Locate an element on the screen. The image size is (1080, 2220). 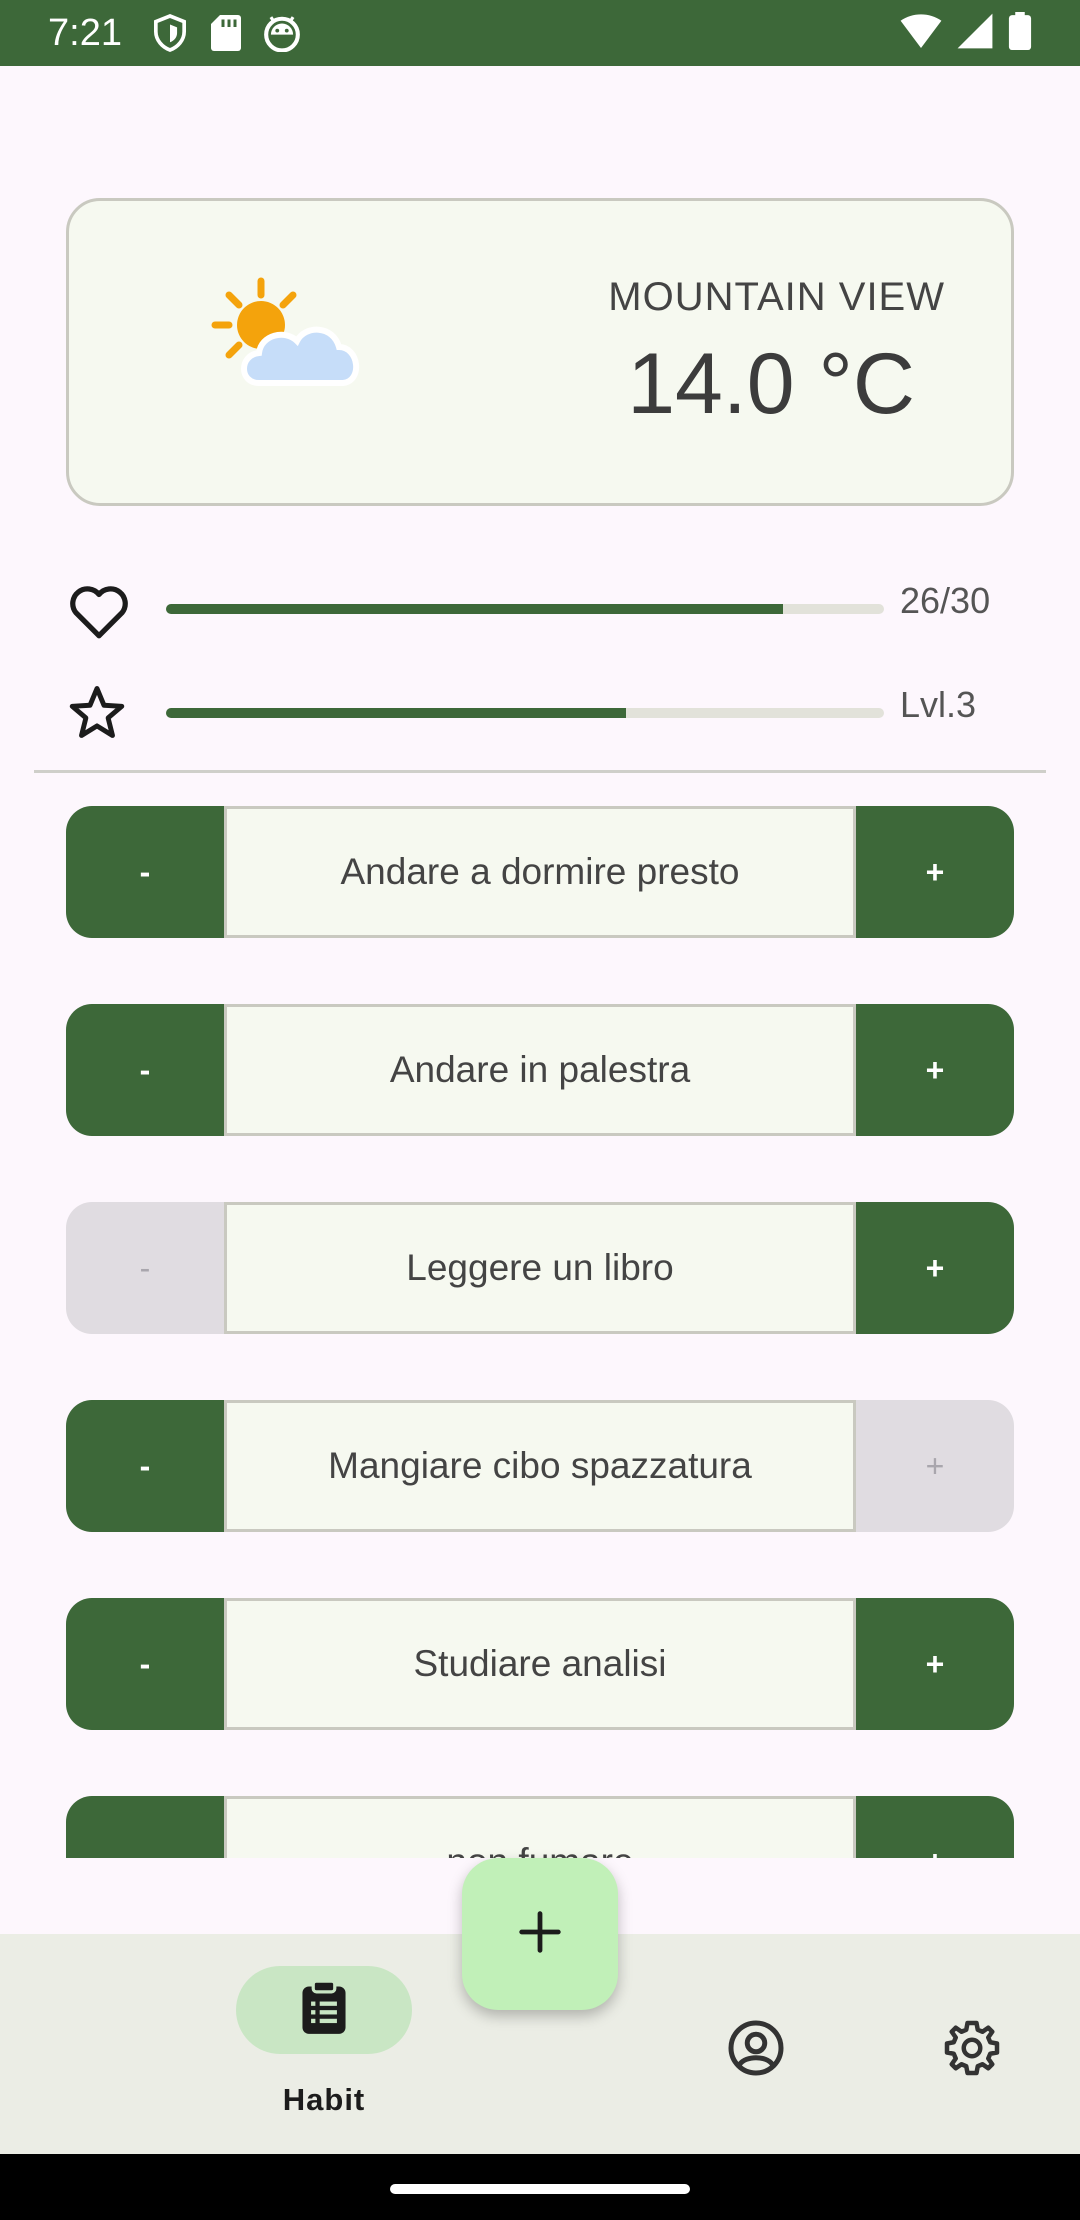
health-stat: 26/30 is located at coordinates (540, 605).